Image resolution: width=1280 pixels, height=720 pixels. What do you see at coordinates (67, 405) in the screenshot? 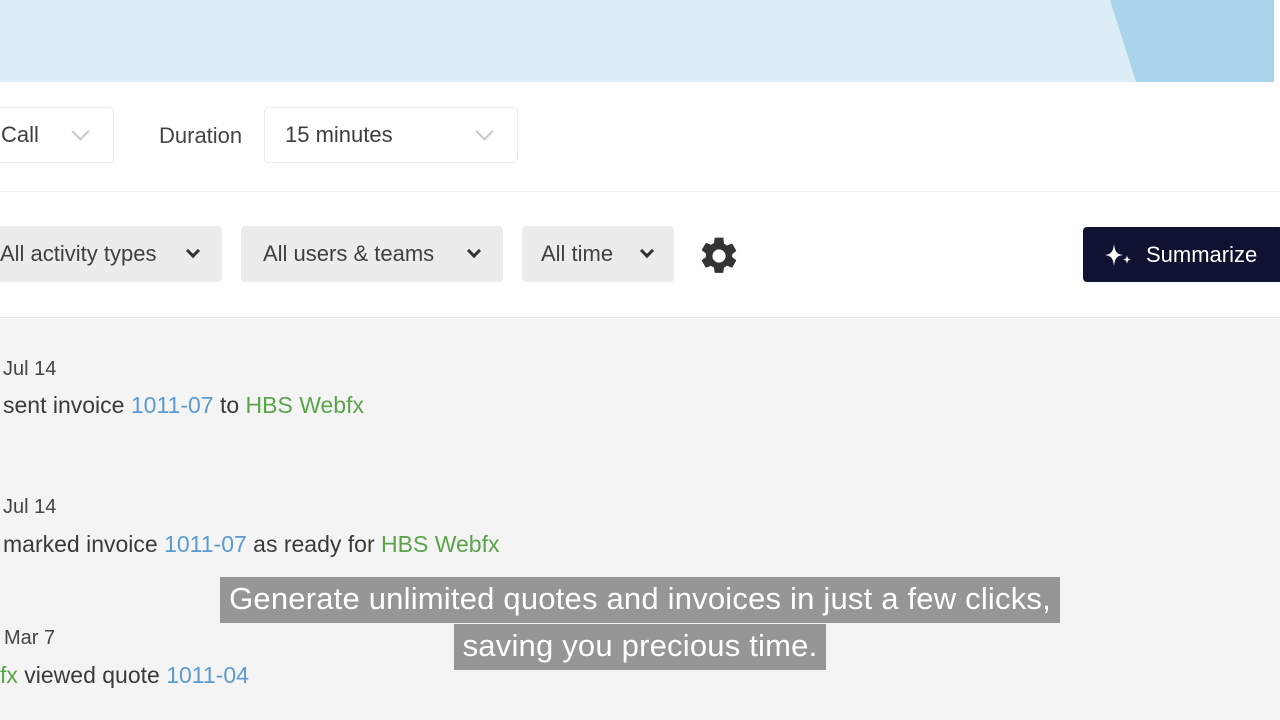
I see `entry-action: sent invoice` at bounding box center [67, 405].